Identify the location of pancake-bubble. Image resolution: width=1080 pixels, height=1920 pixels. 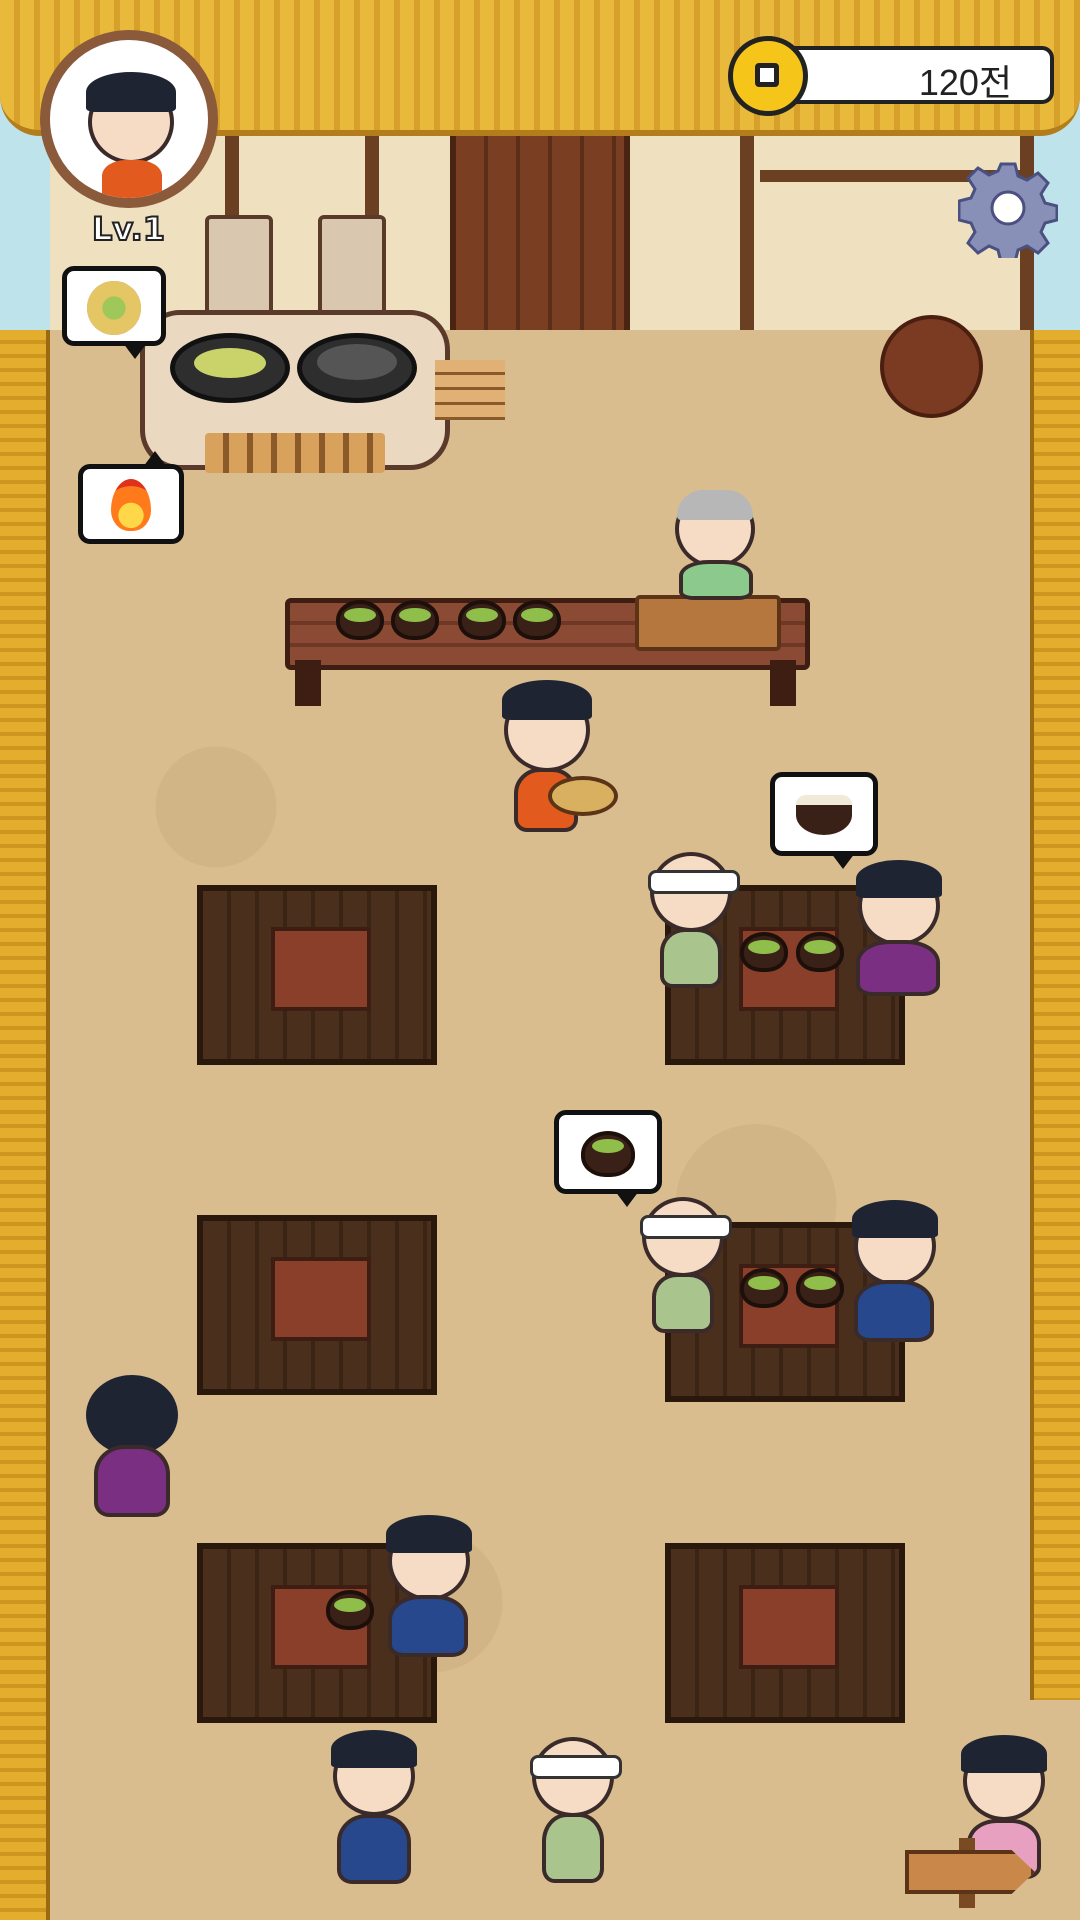
(114, 312).